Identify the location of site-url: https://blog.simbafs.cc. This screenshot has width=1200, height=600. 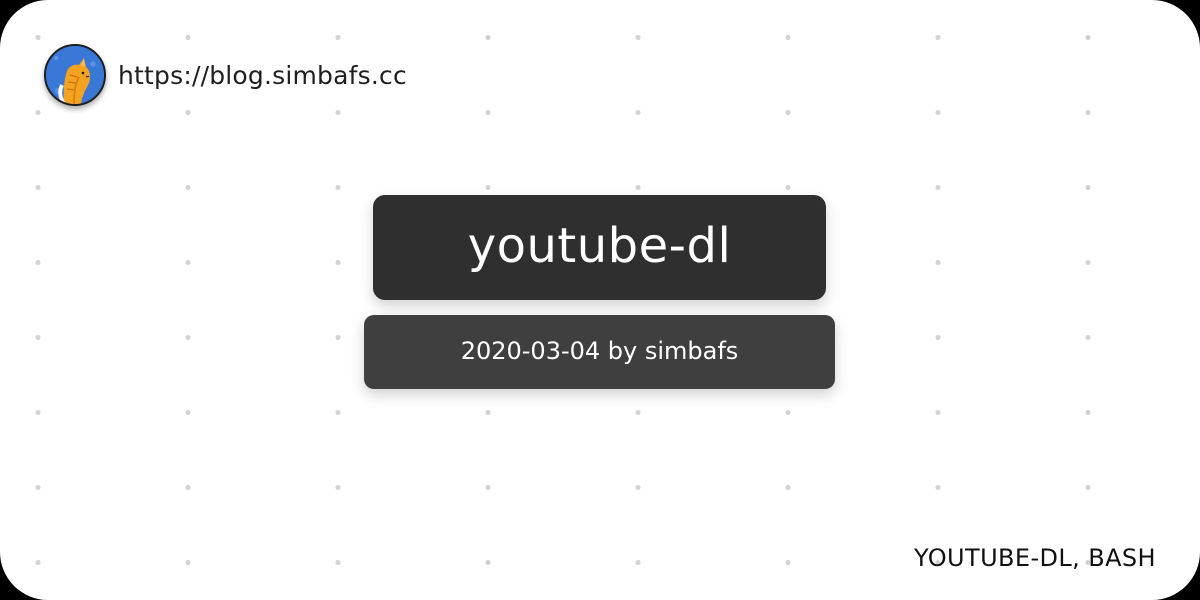
(262, 75).